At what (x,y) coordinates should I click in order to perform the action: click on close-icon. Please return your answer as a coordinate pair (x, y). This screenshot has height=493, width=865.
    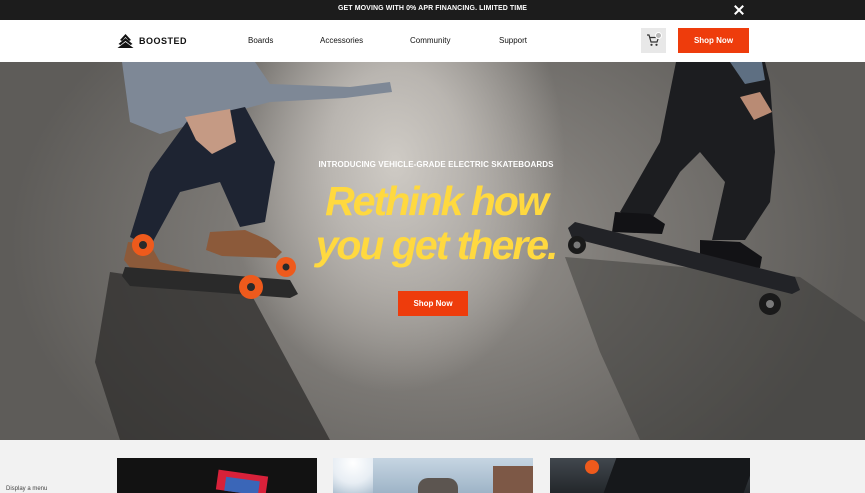
    Looking at the image, I should click on (739, 10).